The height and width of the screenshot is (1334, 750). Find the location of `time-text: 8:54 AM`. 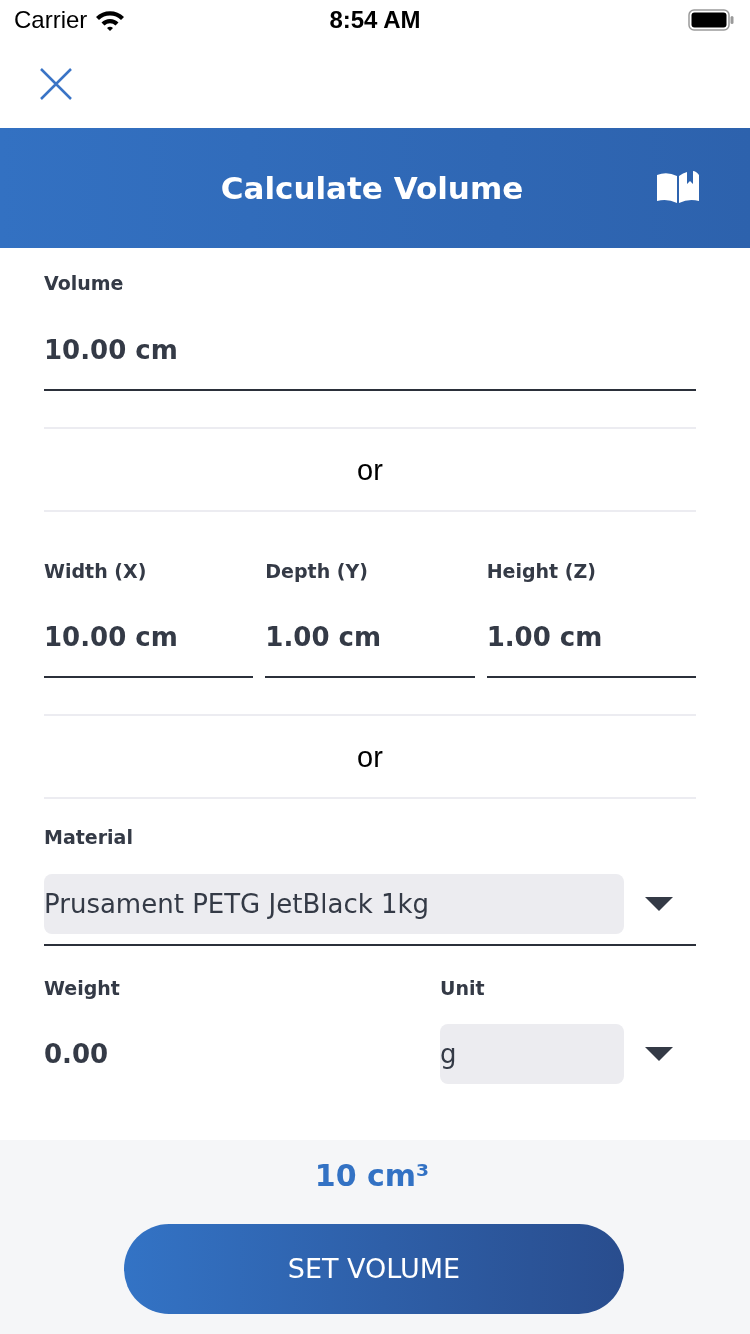

time-text: 8:54 AM is located at coordinates (375, 20).